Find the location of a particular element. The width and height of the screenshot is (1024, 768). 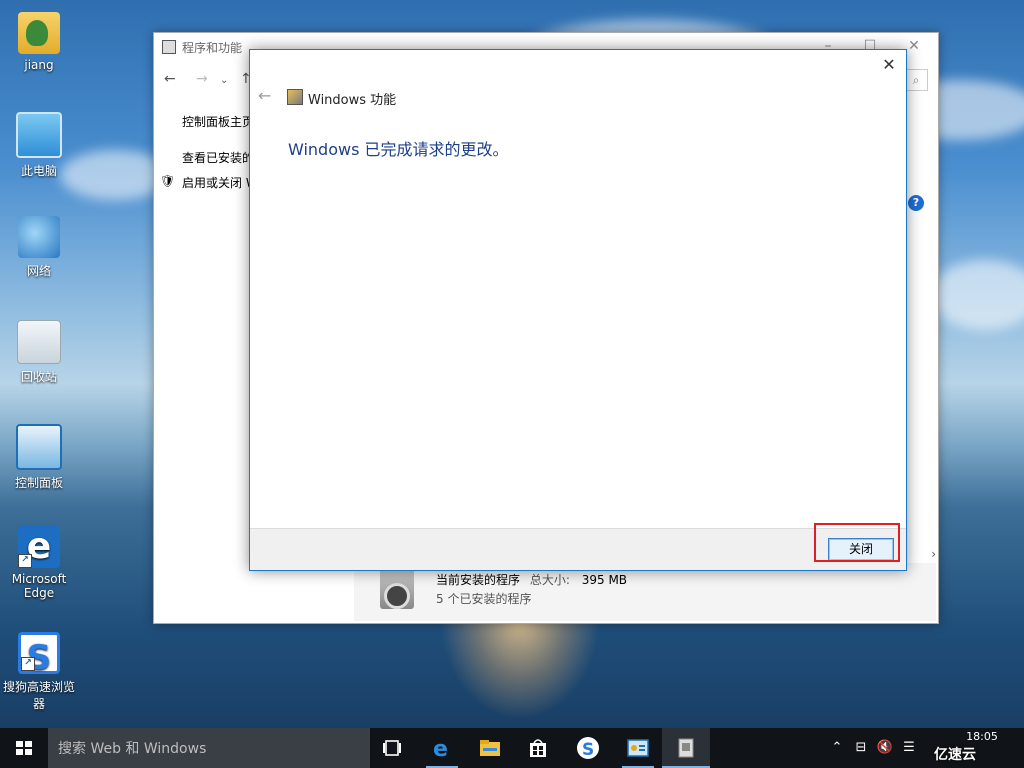

desktop-icon-this-pc: 此电脑 is located at coordinates (39, 145).